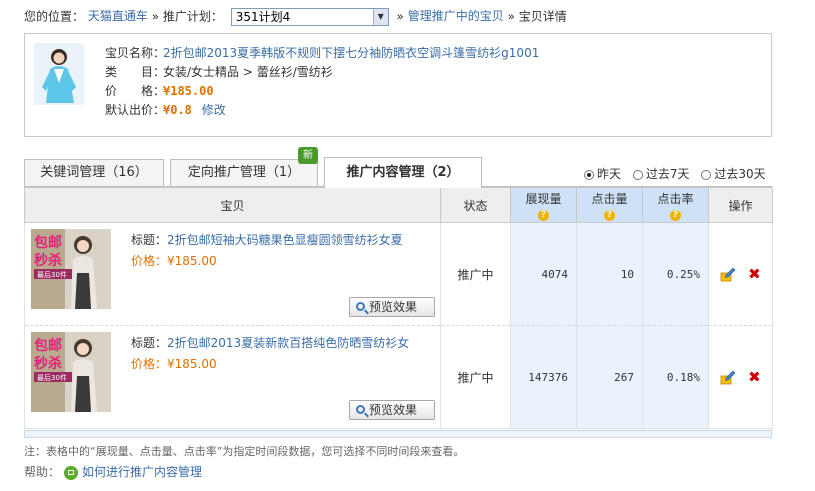 The height and width of the screenshot is (491, 815). I want to click on time-range-selector: 昨天 过去7天 过去30天, so click(675, 173).